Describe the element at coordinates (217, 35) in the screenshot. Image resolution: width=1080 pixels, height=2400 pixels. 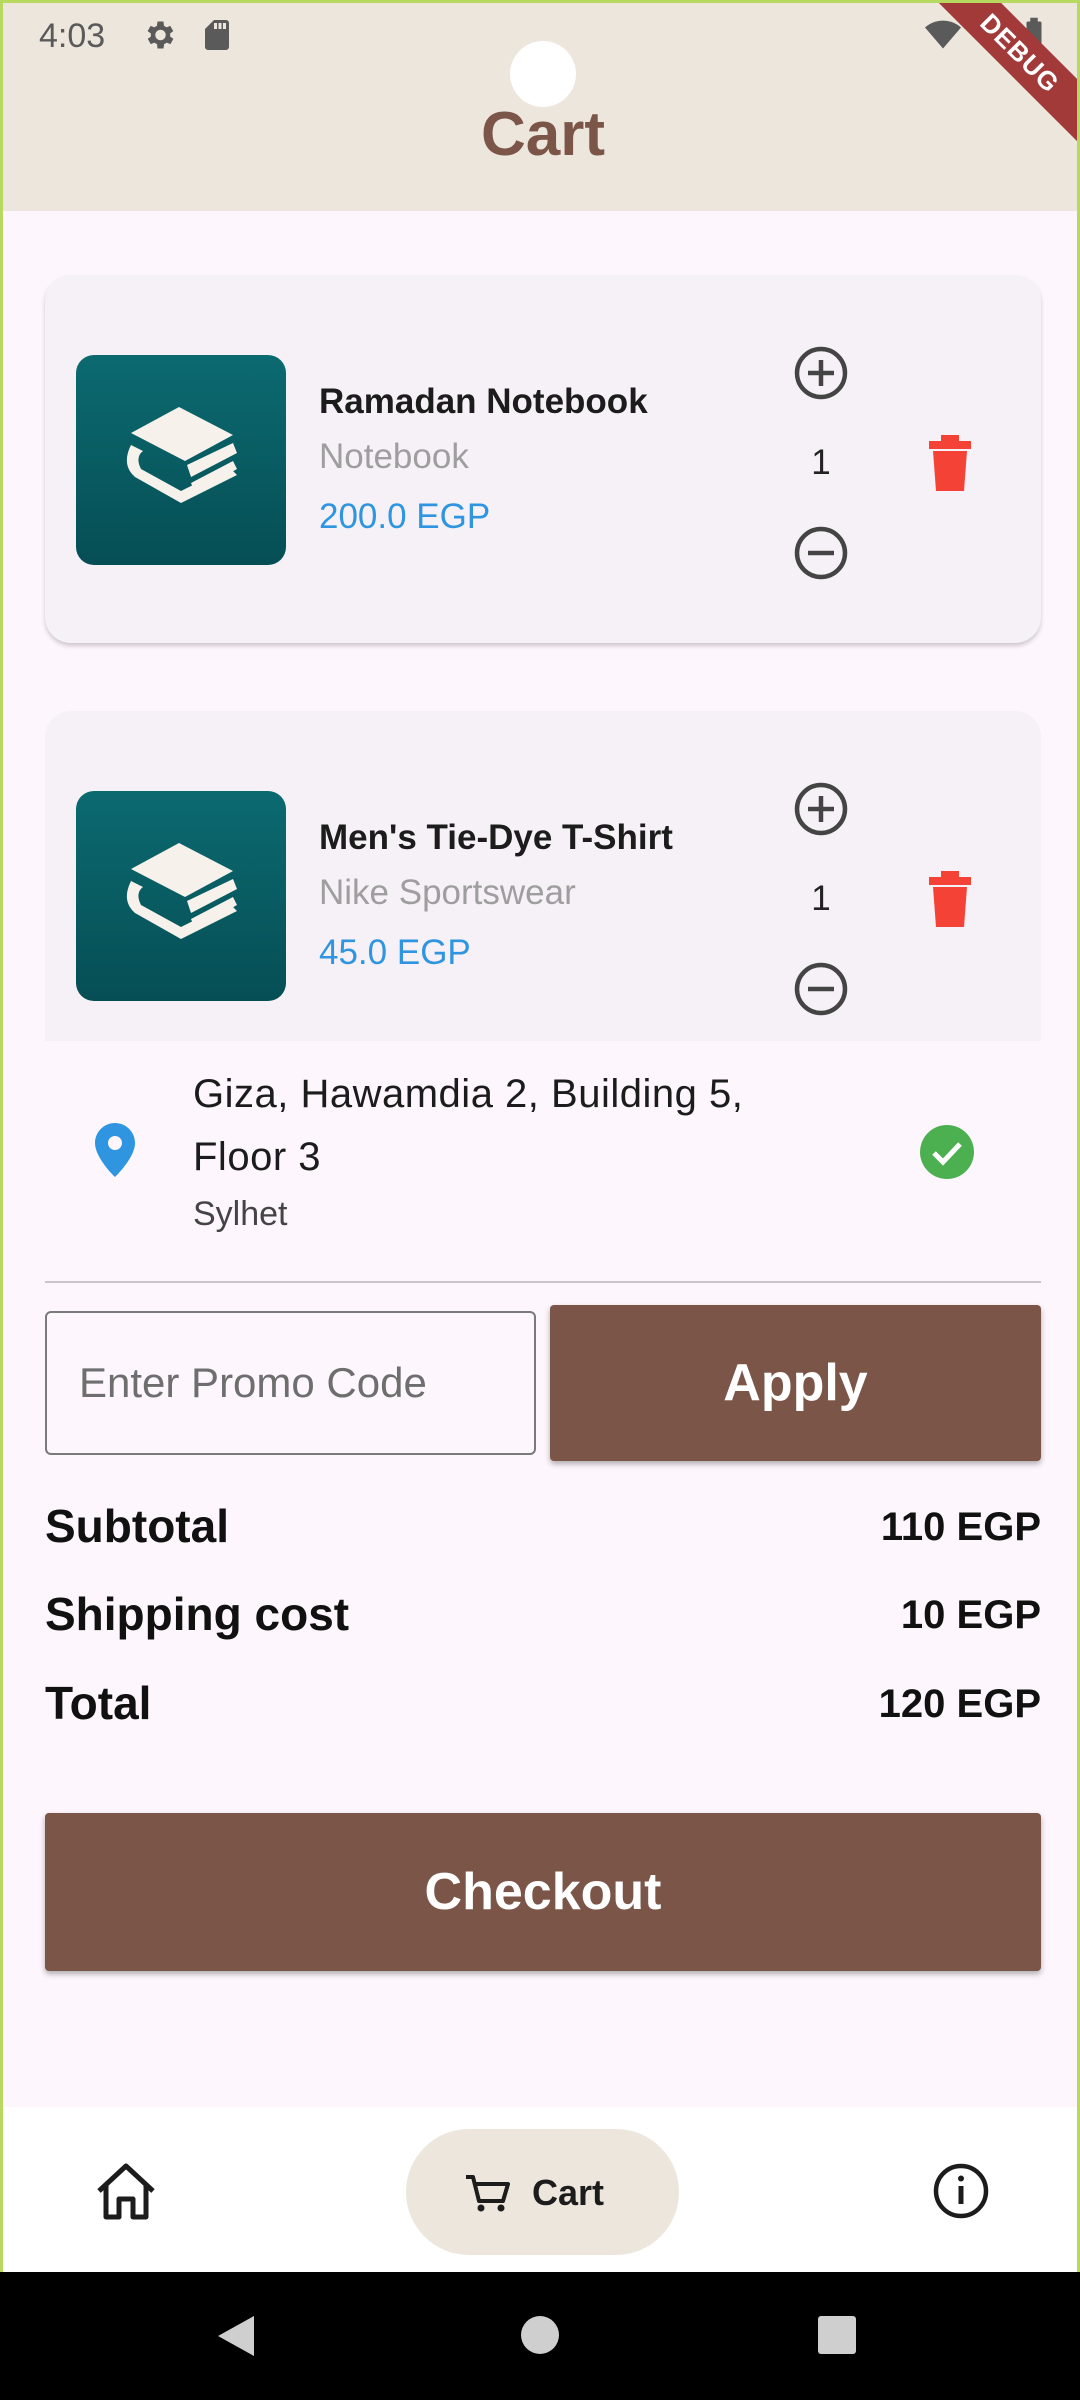
I see `sd-card-icon` at that location.